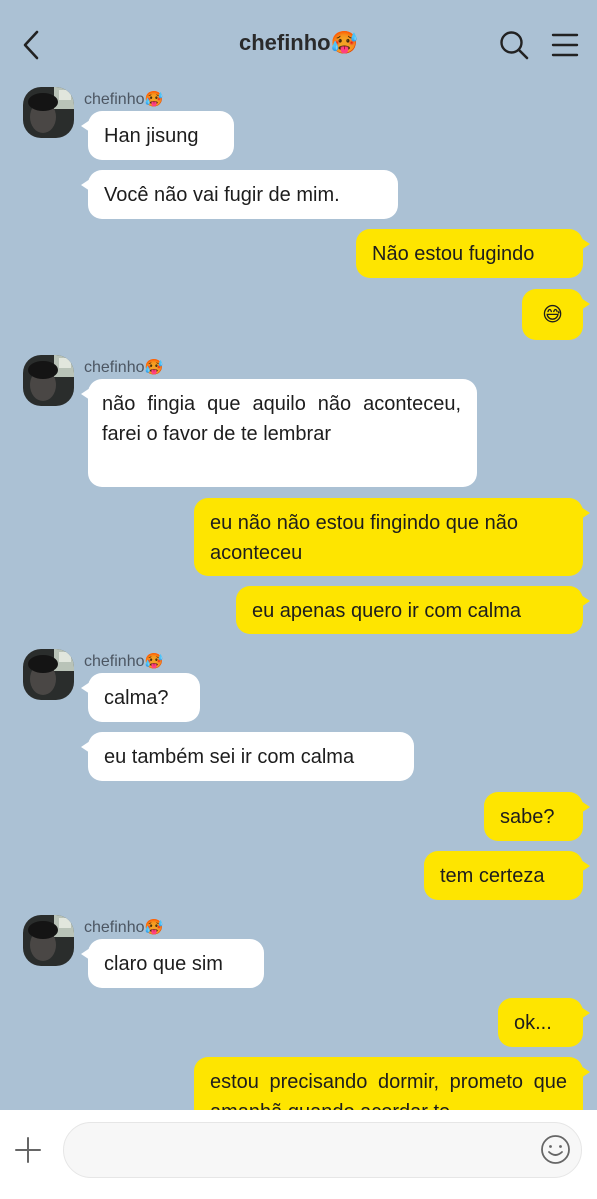 The image size is (597, 1199). I want to click on plus-icon, so click(28, 1150).